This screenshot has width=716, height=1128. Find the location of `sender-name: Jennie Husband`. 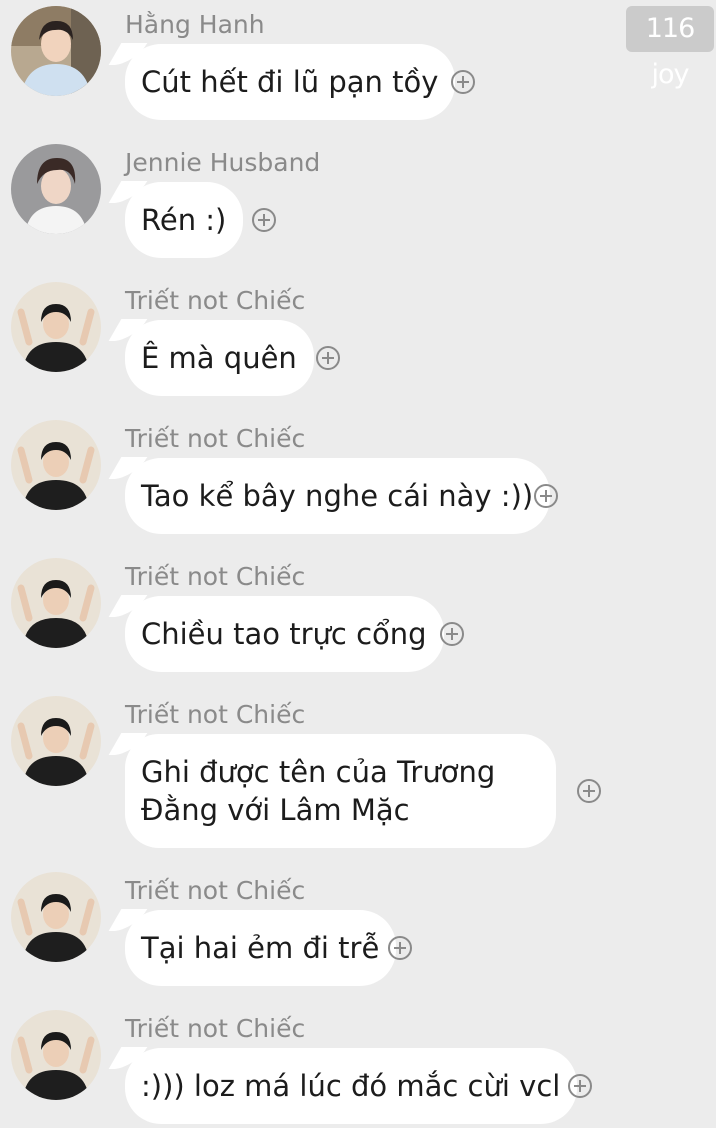

sender-name: Jennie Husband is located at coordinates (223, 162).